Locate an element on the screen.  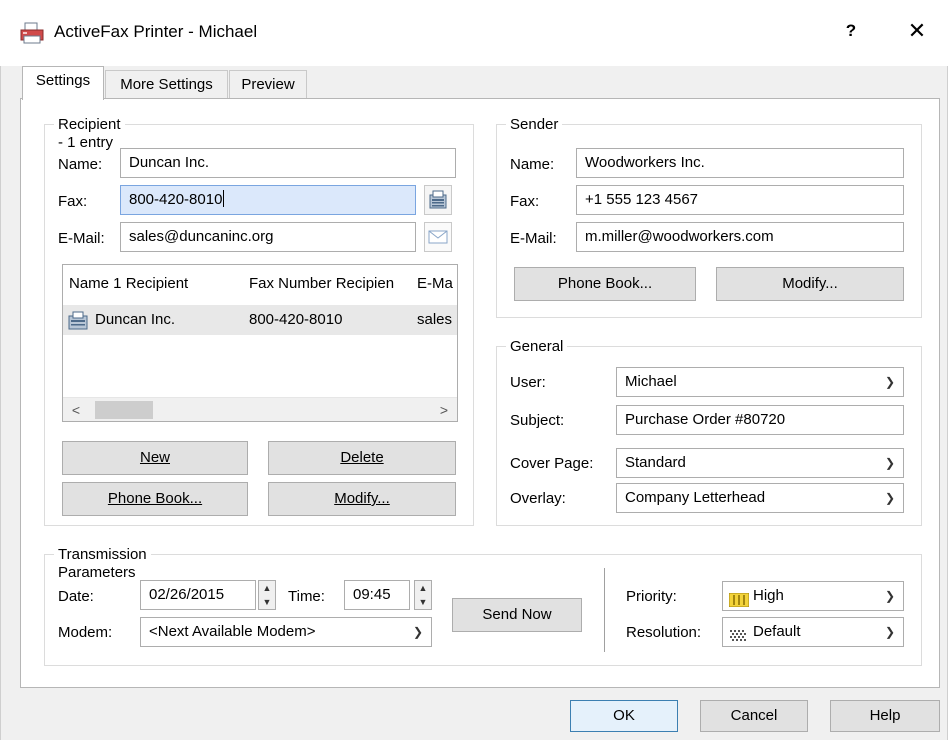
close-button: ✕ is located at coordinates (917, 31).